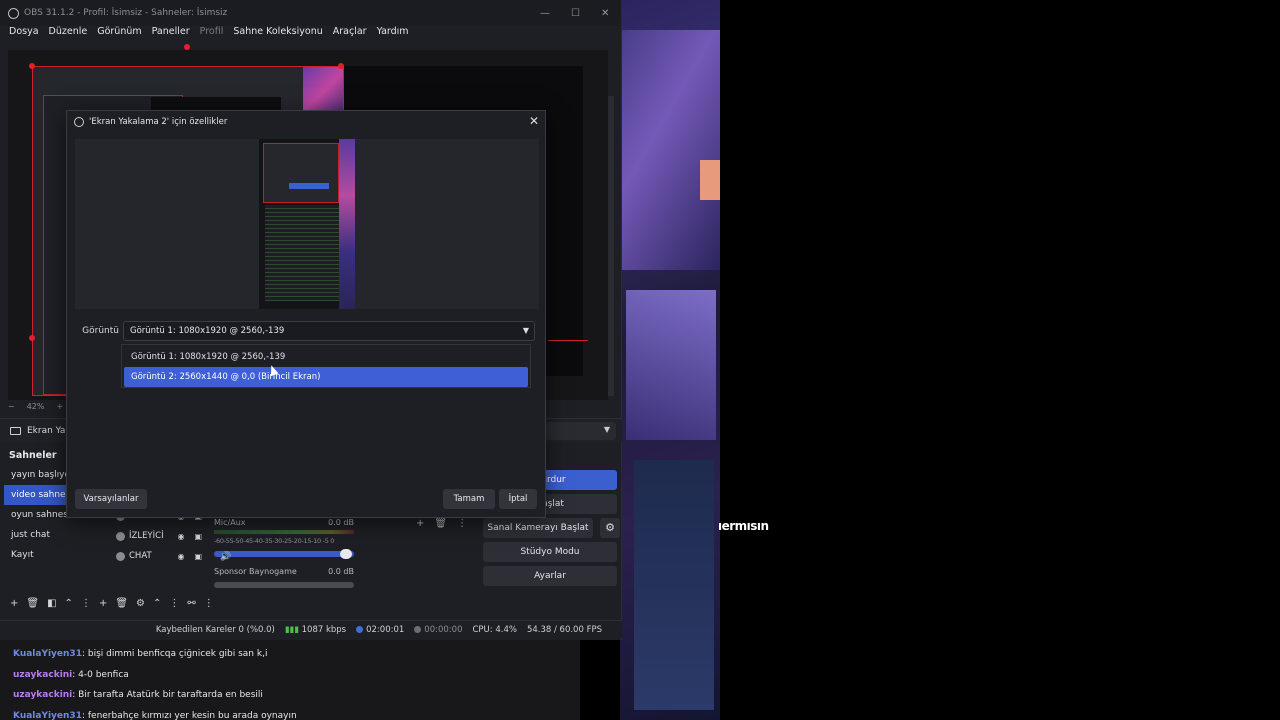 This screenshot has width=1280, height=720. What do you see at coordinates (350, 33) in the screenshot?
I see `menu-araclar: Araçlar` at bounding box center [350, 33].